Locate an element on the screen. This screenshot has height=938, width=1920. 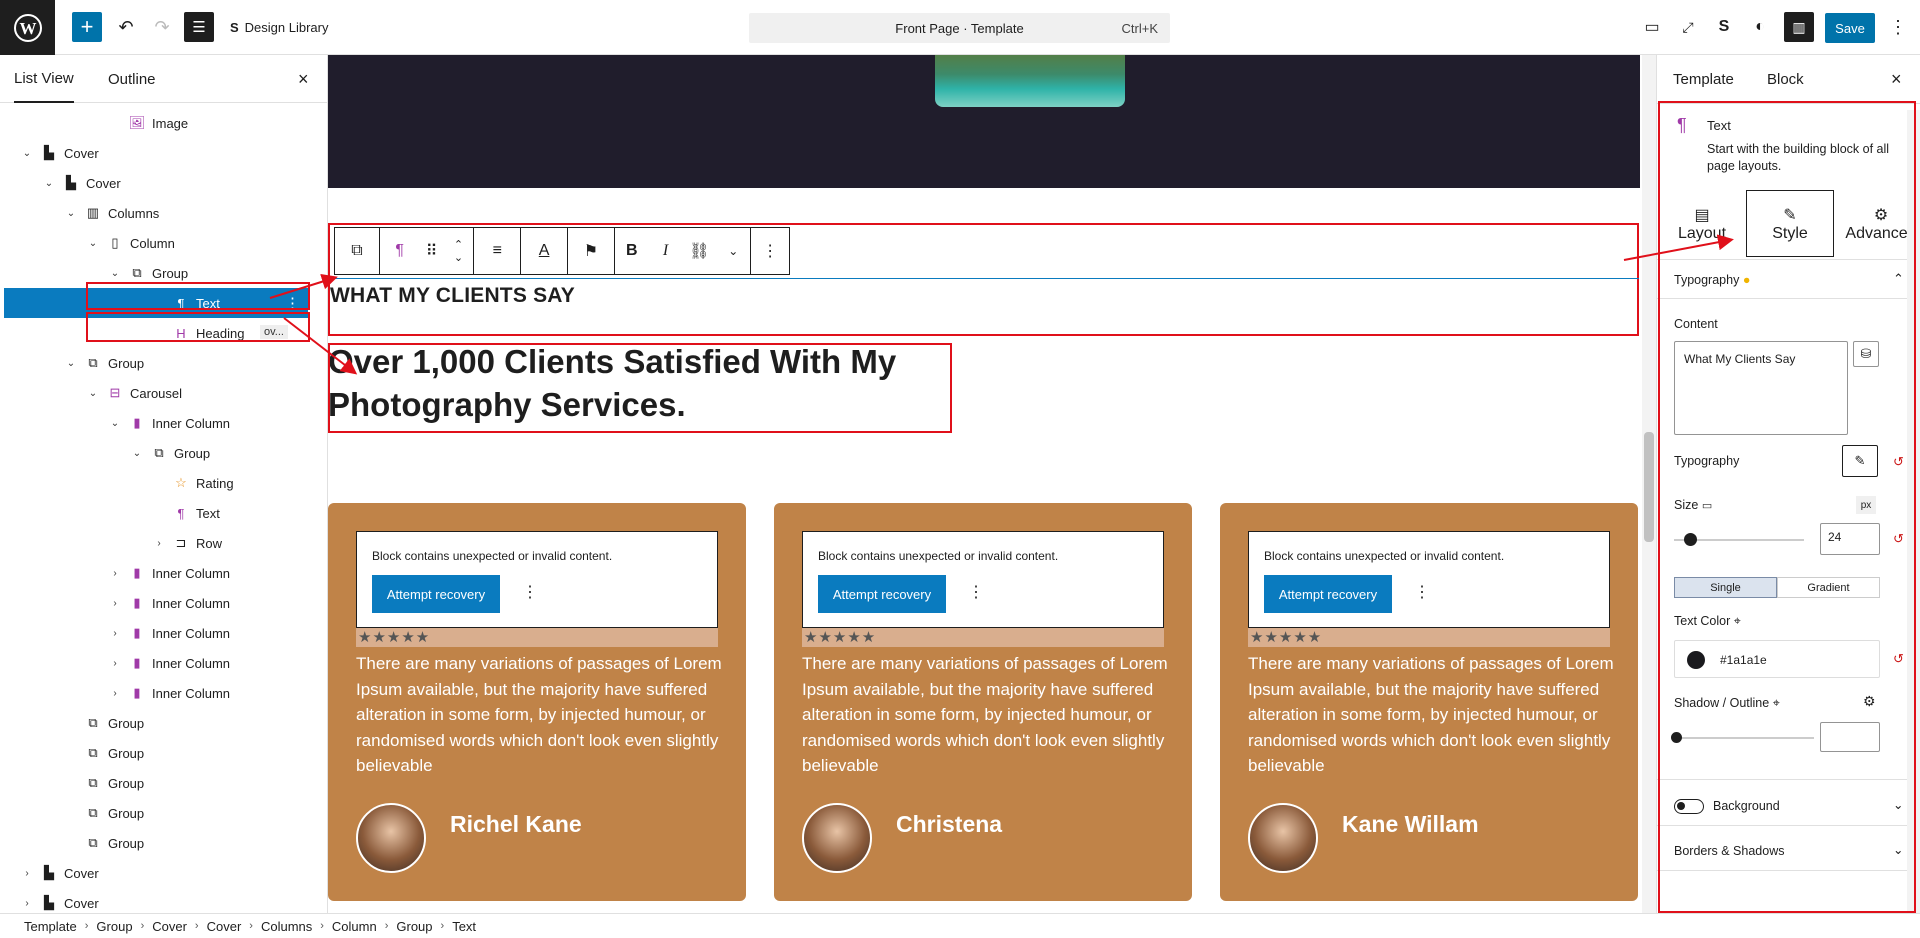
breadcrumb-item: Text is located at coordinates (464, 926).